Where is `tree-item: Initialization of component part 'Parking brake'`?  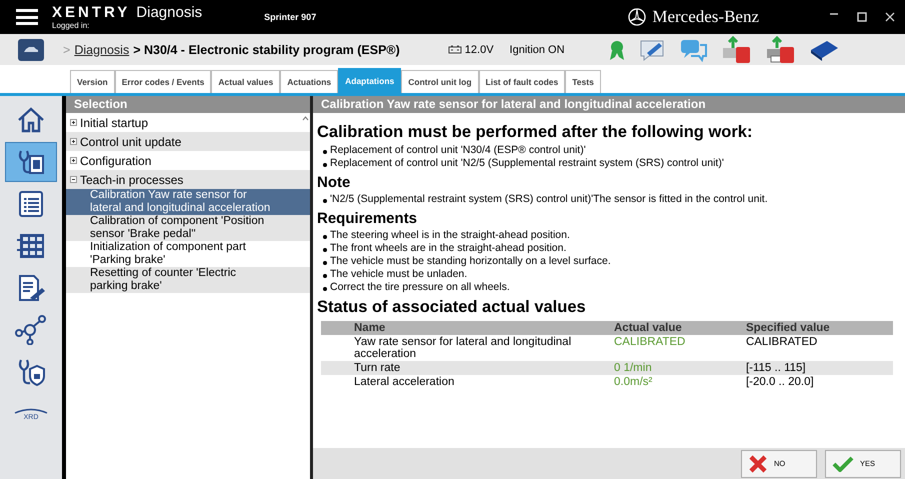 tree-item: Initialization of component part 'Parking brake' is located at coordinates (188, 254).